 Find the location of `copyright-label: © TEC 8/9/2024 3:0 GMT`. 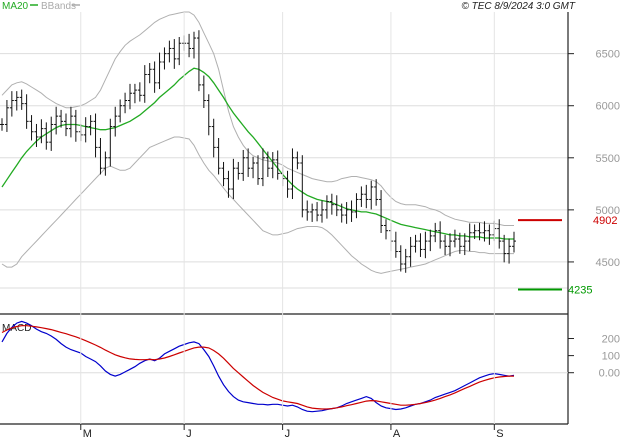

copyright-label: © TEC 8/9/2024 3:0 GMT is located at coordinates (518, 6).